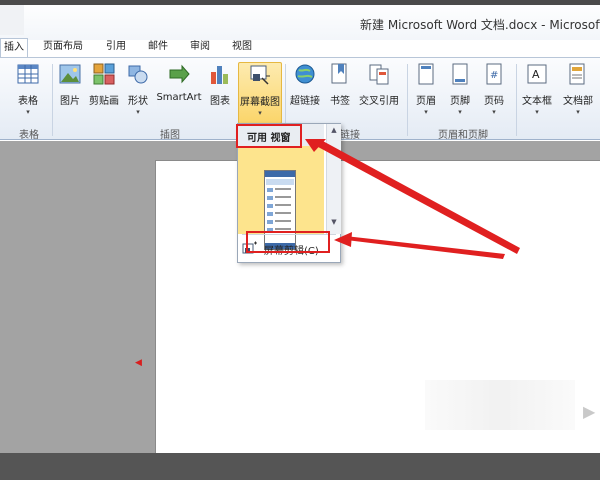  I want to click on svg-text: A, so click(536, 74).